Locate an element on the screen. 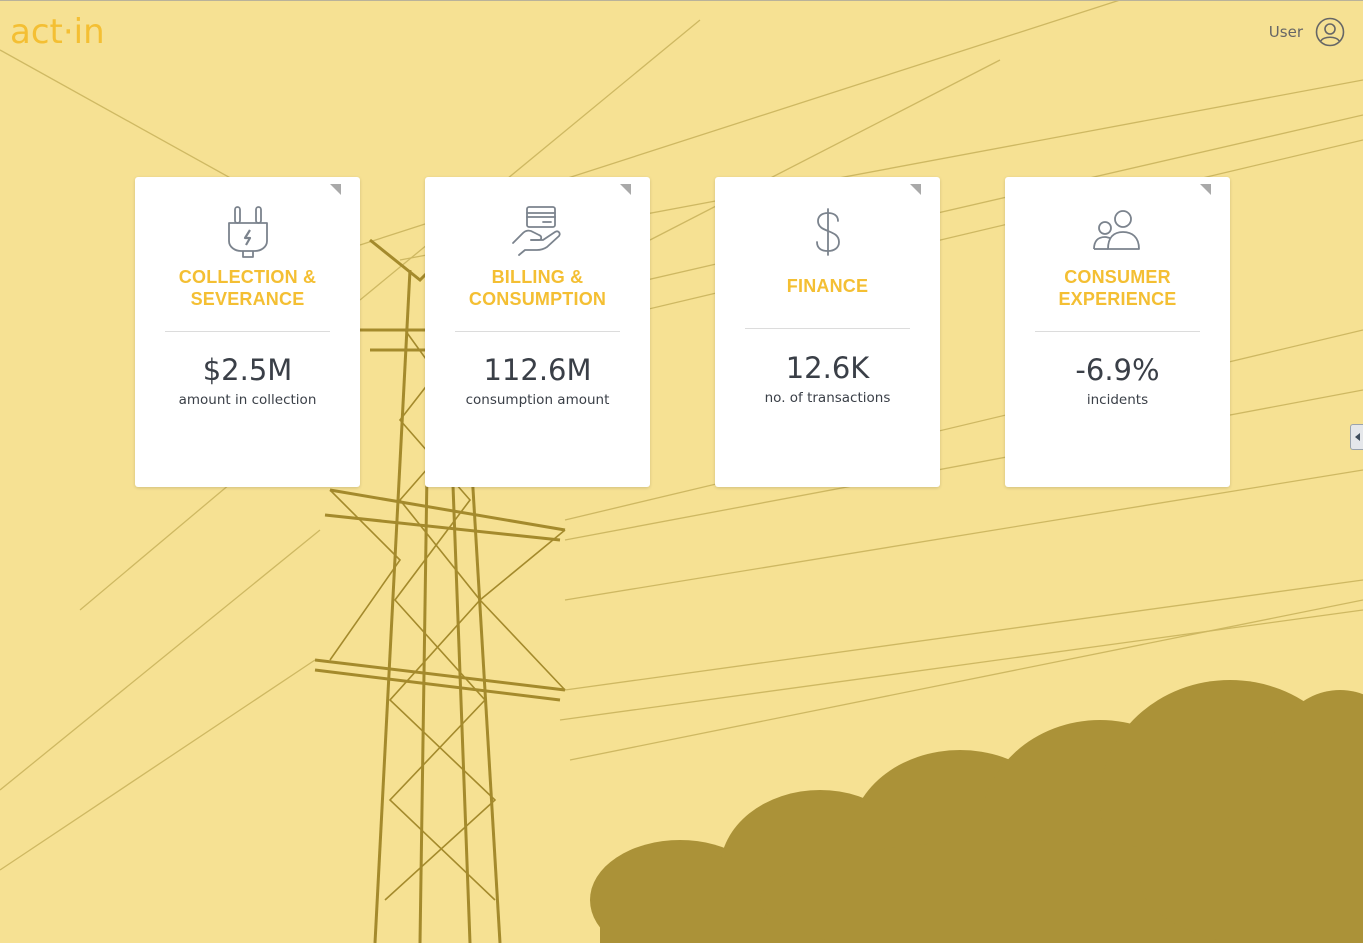 The image size is (1363, 943). card-value: $2.5M is located at coordinates (247, 370).